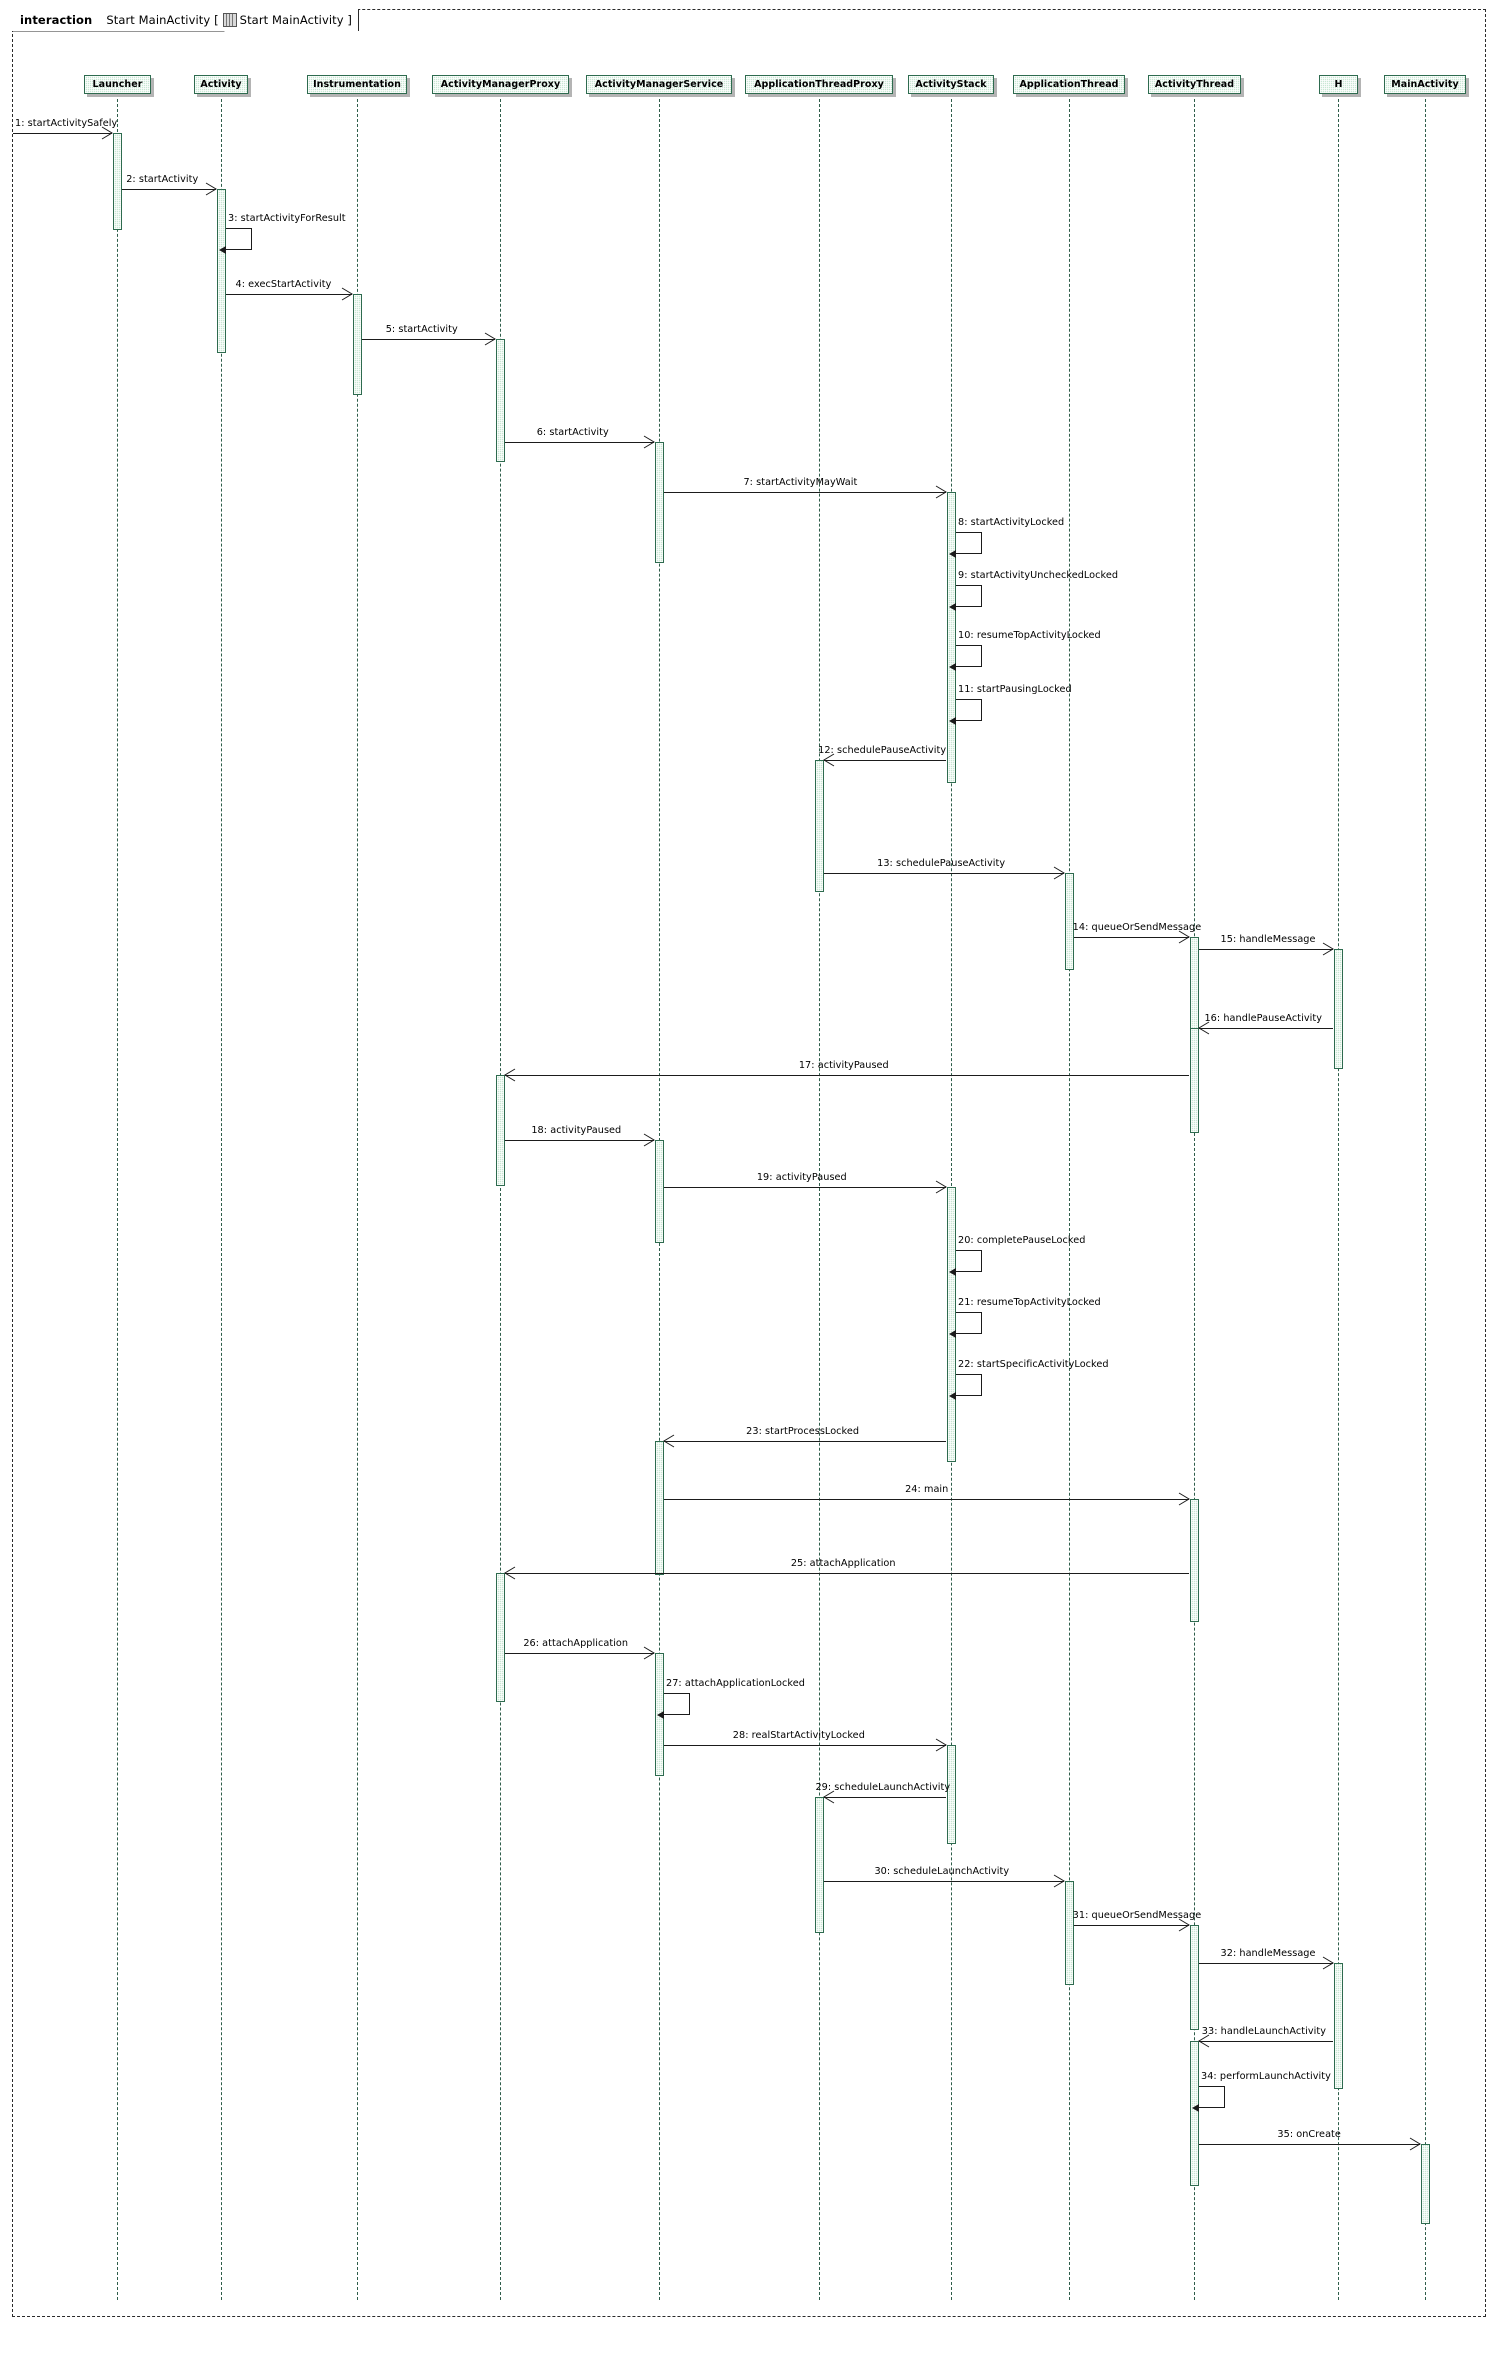 The height and width of the screenshot is (2356, 1501). I want to click on message-label-14: 14: queueOrSendMessage, so click(1137, 927).